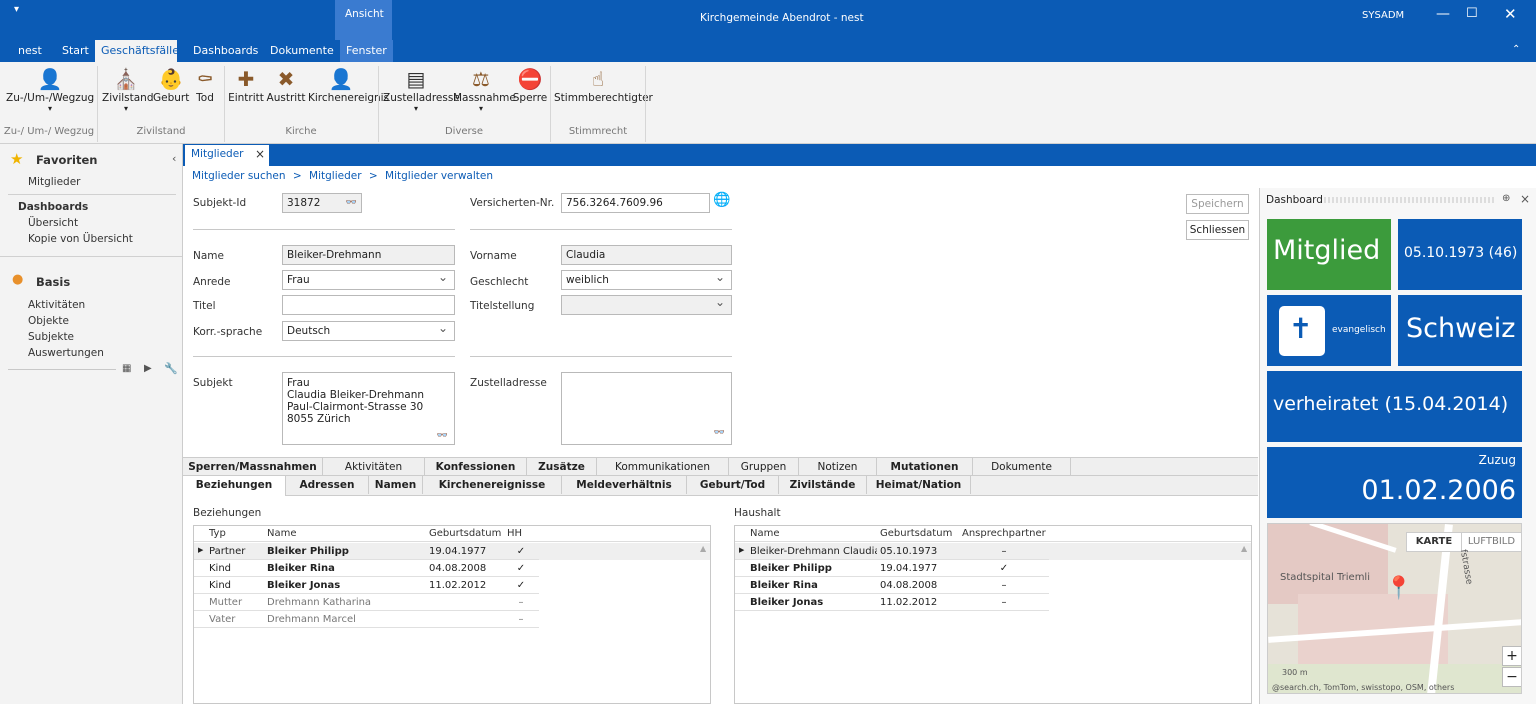 The width and height of the screenshot is (1536, 704). Describe the element at coordinates (56, 305) in the screenshot. I see `nav-item-aktivitaeten: Aktivitäten` at that location.